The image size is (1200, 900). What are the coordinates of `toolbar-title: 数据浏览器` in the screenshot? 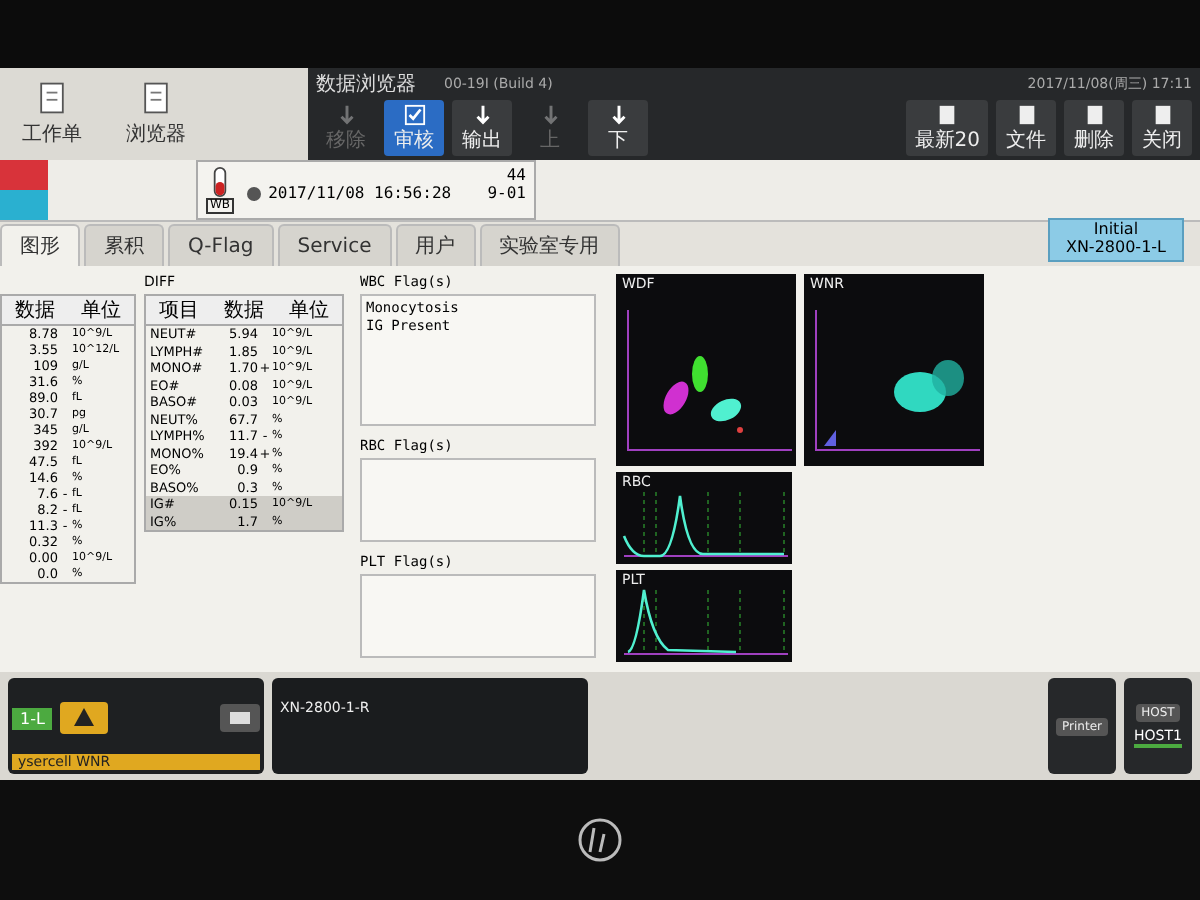 It's located at (366, 84).